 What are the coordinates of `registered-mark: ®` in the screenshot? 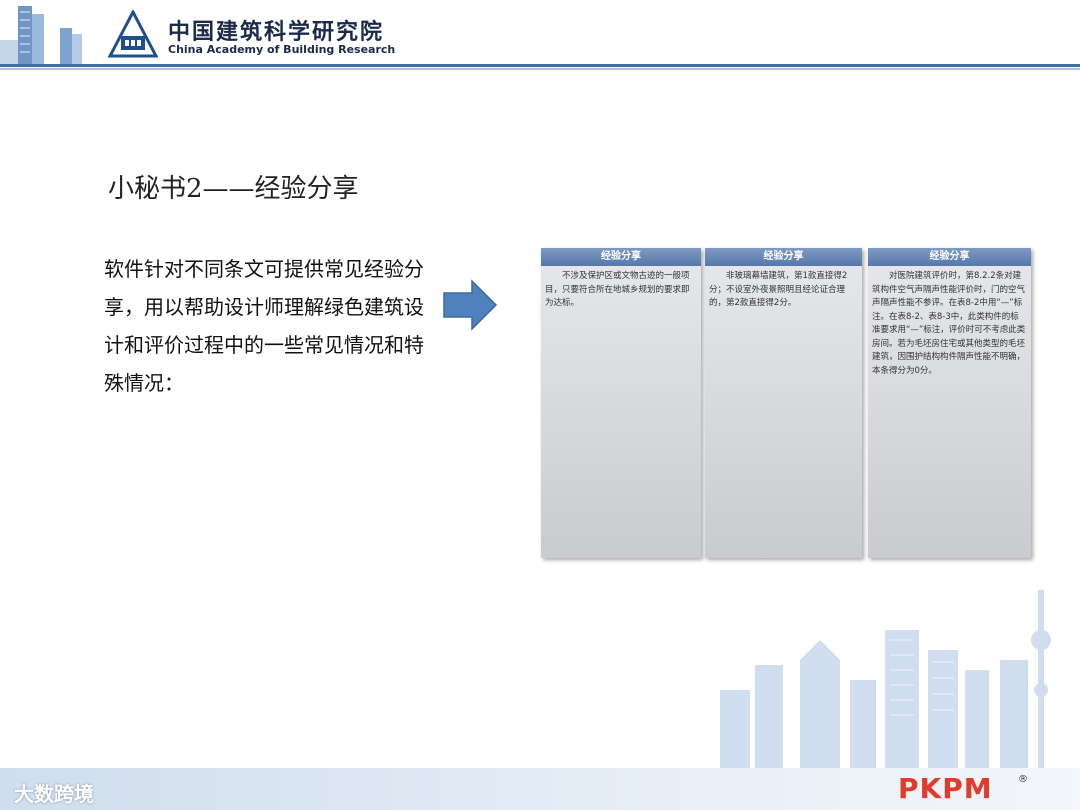 It's located at (1023, 779).